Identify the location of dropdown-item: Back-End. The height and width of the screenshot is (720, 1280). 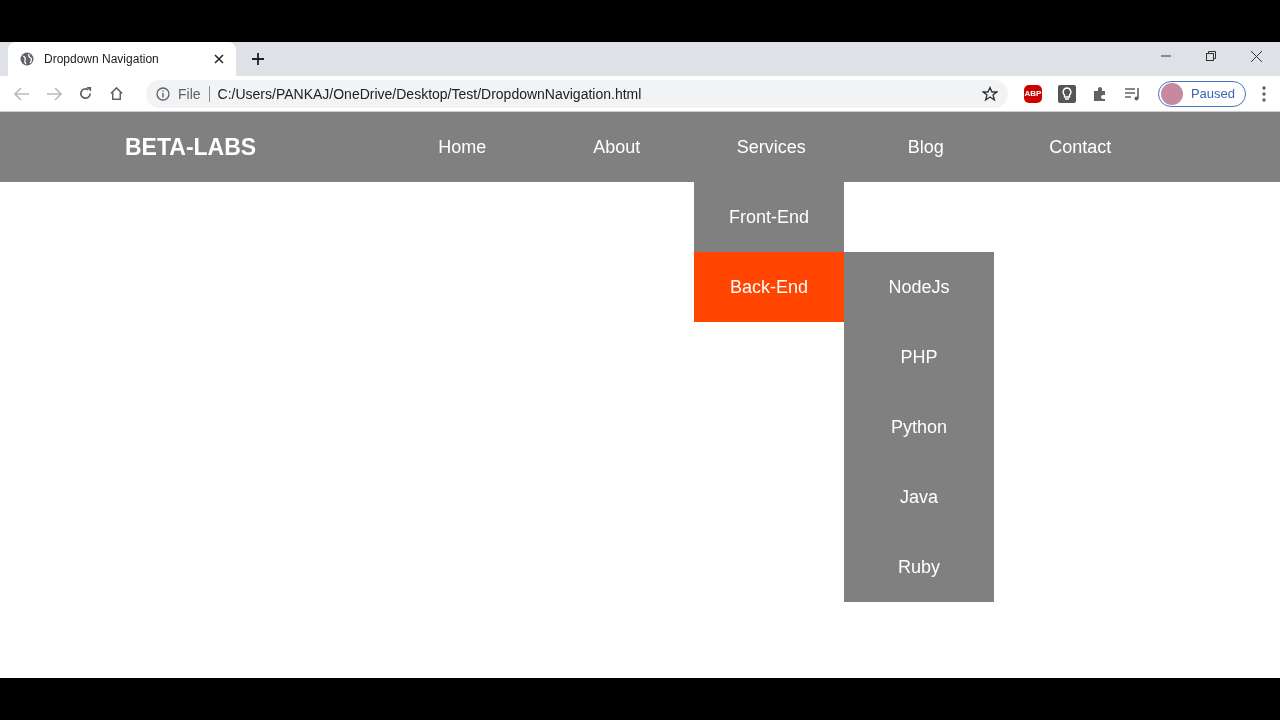
(769, 287).